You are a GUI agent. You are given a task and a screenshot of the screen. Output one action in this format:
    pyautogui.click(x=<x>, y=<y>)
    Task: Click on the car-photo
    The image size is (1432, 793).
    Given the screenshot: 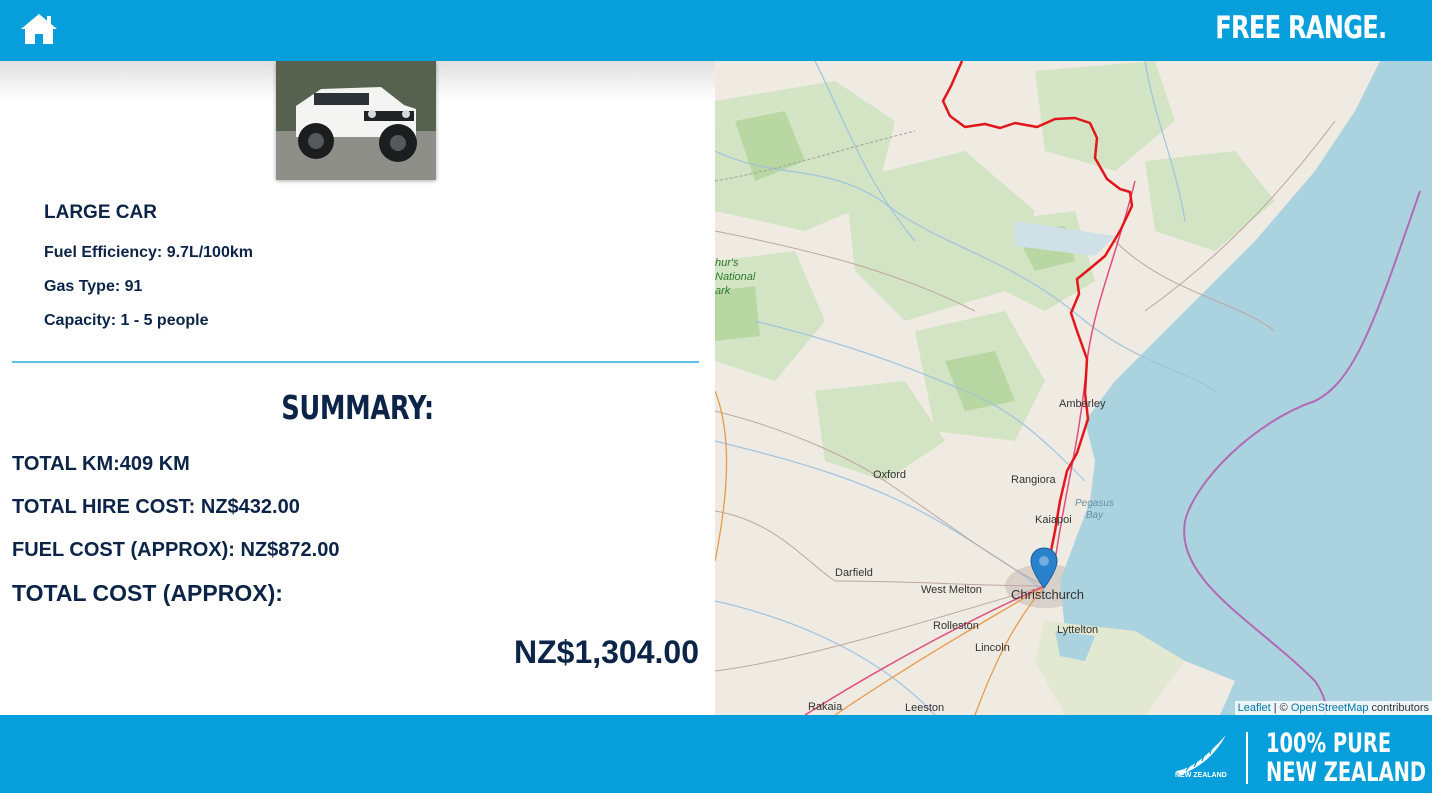 What is the action you would take?
    pyautogui.click(x=356, y=120)
    